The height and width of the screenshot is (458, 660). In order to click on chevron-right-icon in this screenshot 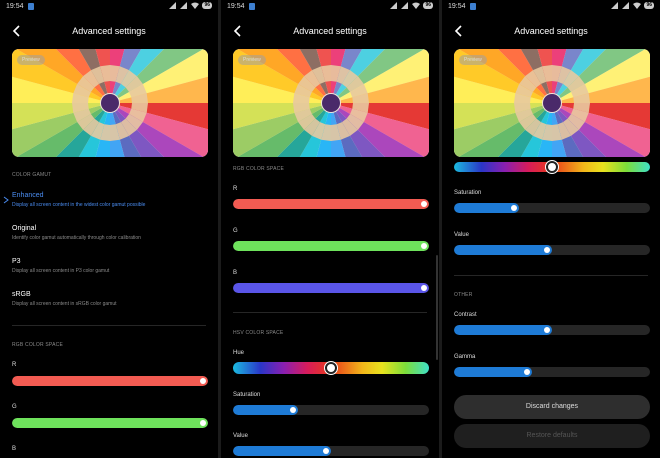, I will do `click(6, 200)`.